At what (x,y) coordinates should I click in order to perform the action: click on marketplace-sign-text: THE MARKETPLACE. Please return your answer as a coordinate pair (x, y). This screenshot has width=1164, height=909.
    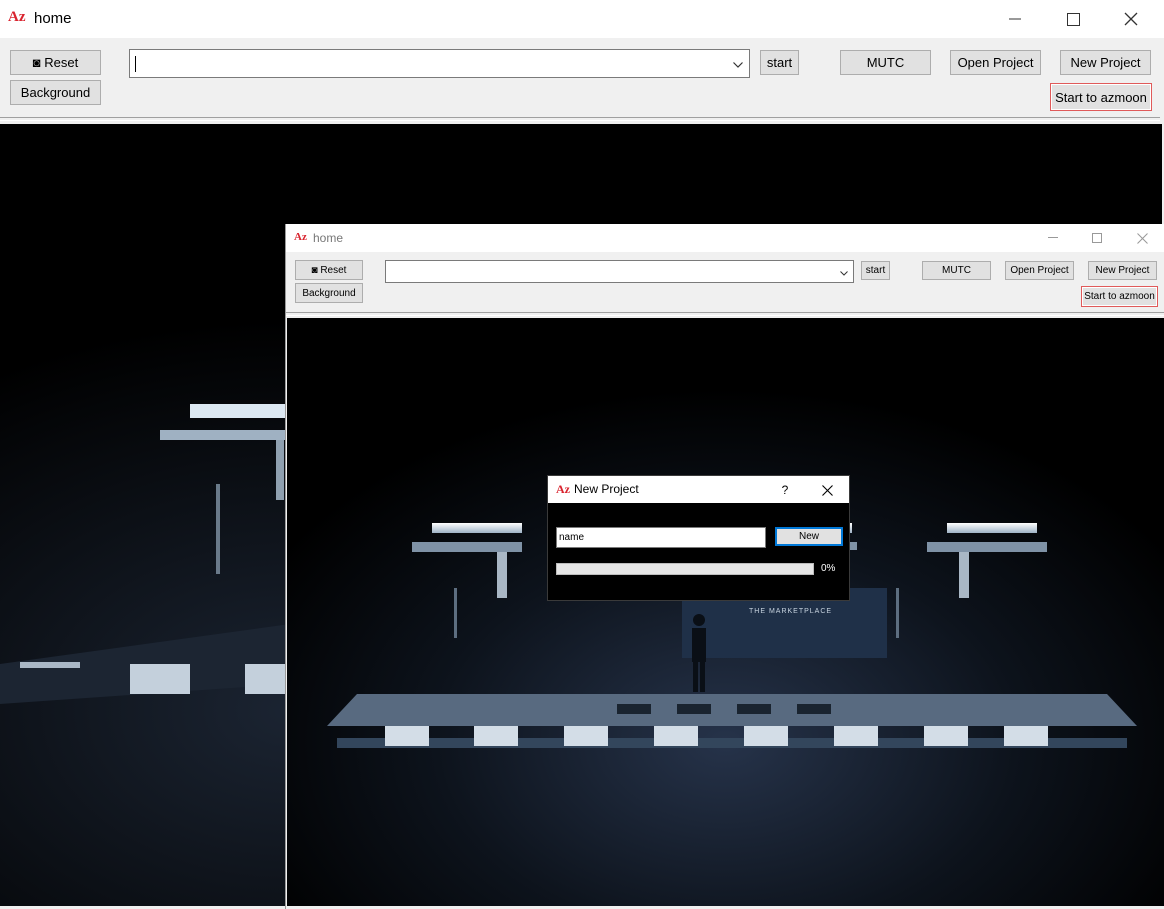
    Looking at the image, I should click on (790, 611).